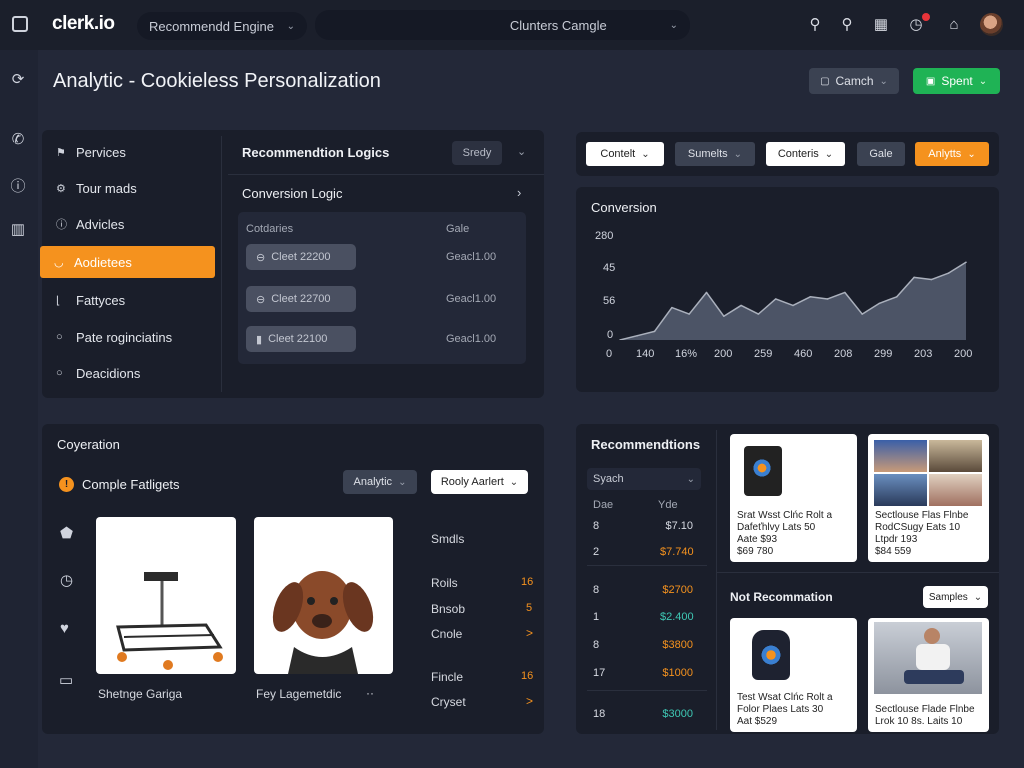 This screenshot has width=1024, height=768. Describe the element at coordinates (129, 337) in the screenshot. I see `menu-item-pate-roginciatins: ○ Pate roginciatins` at that location.